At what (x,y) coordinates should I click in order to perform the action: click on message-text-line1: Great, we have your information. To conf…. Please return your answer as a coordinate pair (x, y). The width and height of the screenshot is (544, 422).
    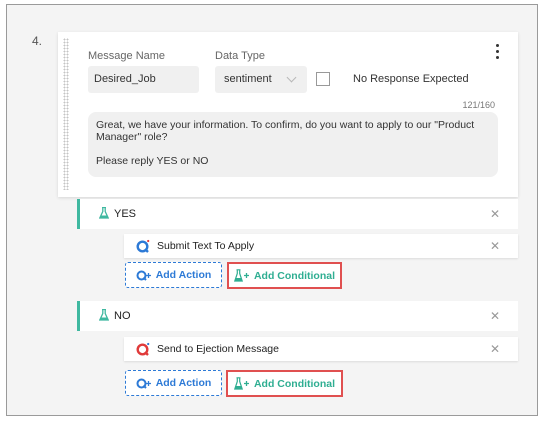
    Looking at the image, I should click on (285, 131).